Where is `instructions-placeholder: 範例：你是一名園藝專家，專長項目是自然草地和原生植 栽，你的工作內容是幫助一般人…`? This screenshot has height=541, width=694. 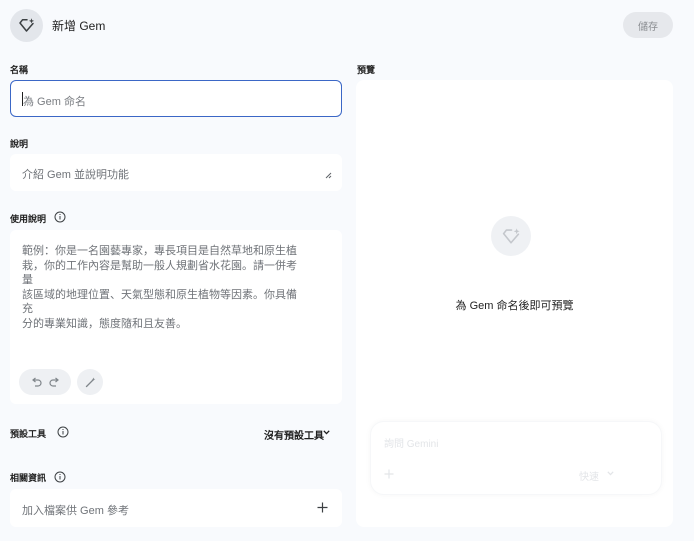 instructions-placeholder: 範例：你是一名園藝專家，專長項目是自然草地和原生植 栽，你的工作內容是幫助一般人… is located at coordinates (162, 287).